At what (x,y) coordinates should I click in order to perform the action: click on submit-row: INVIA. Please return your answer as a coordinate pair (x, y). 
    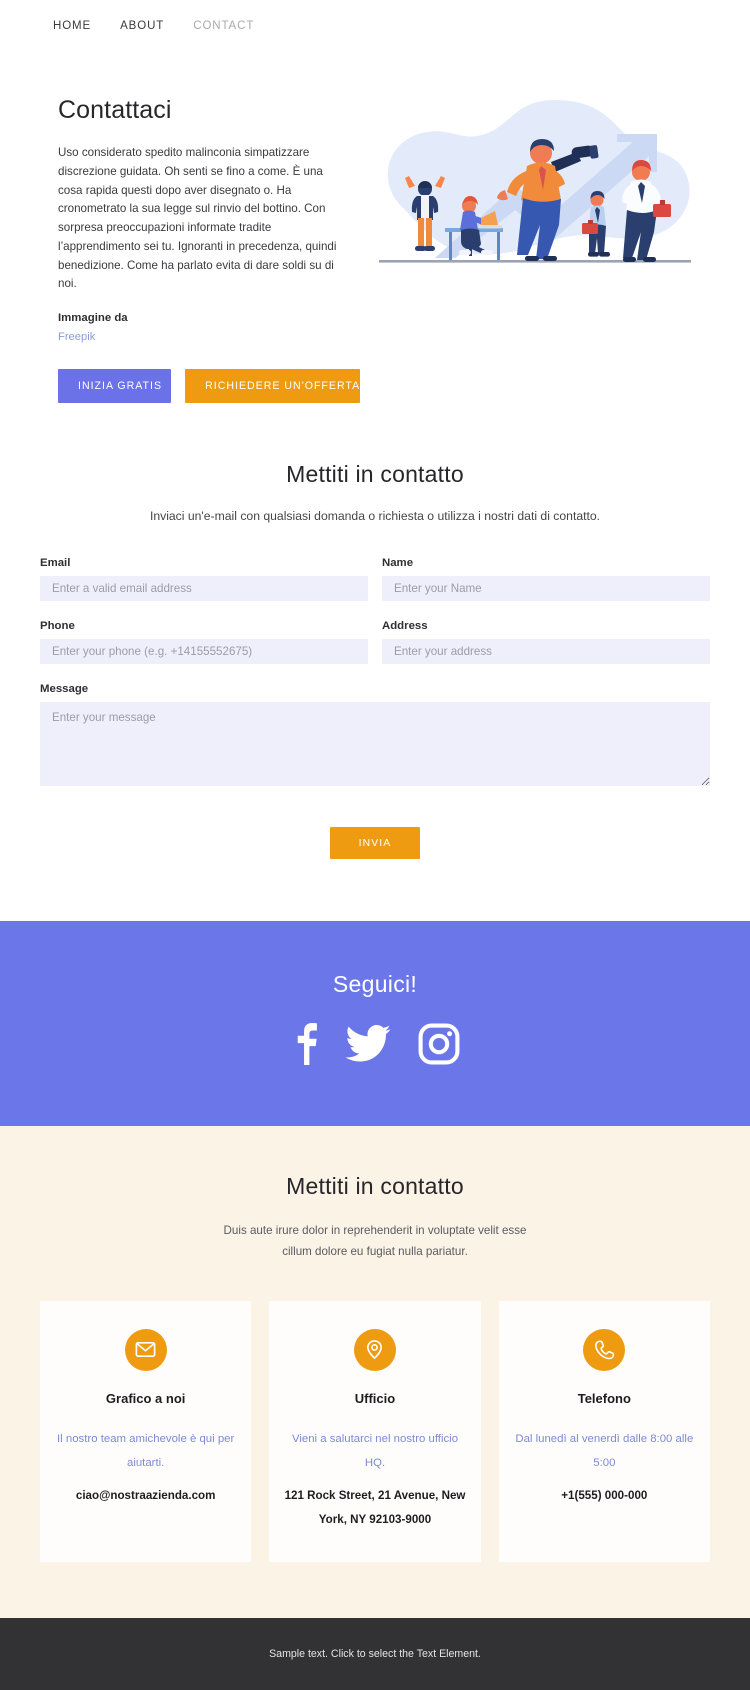
    Looking at the image, I should click on (375, 843).